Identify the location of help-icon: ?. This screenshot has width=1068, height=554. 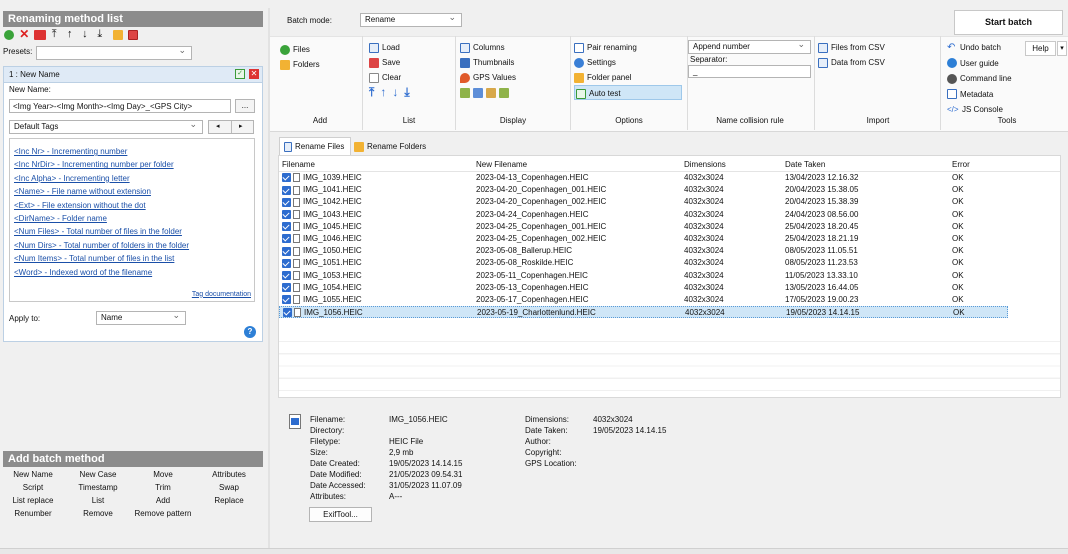
(250, 332).